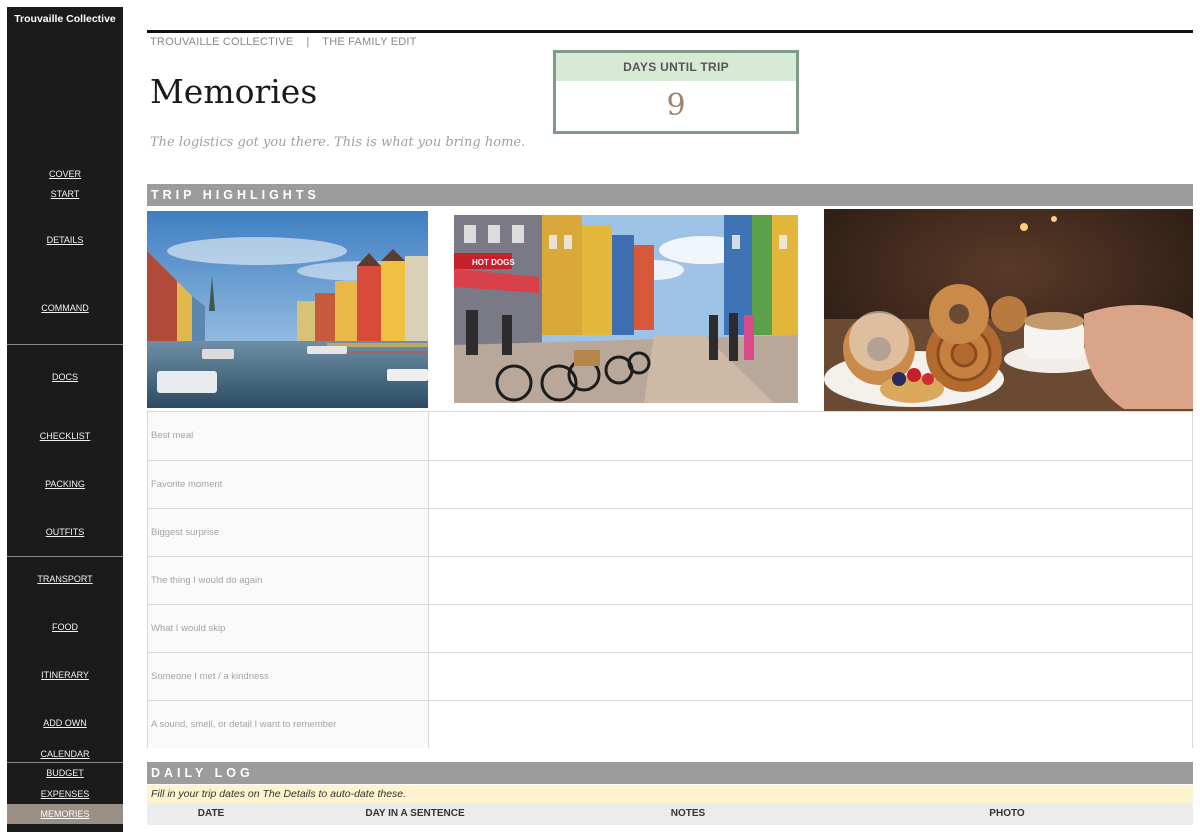  I want to click on highlight-label: Someone I met / a kindness, so click(288, 676).